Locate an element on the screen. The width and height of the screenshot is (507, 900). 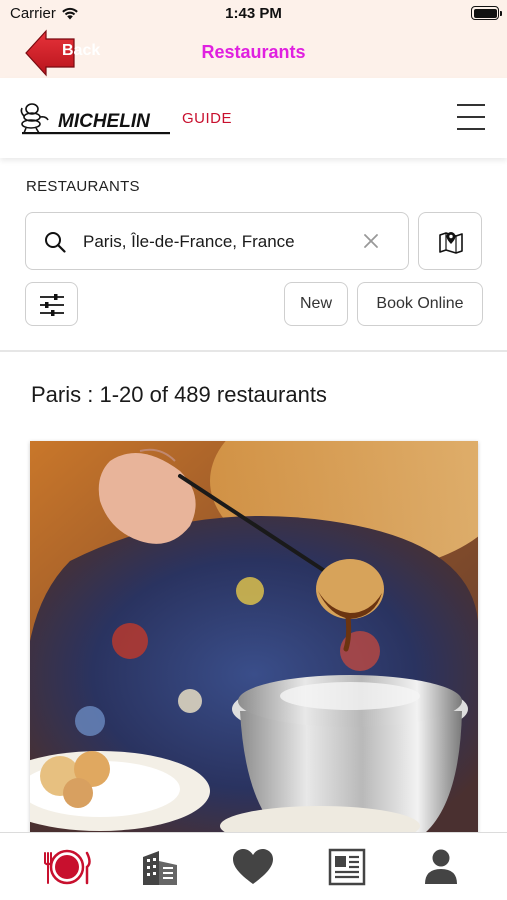
location-search-field: Paris, Île-de-France, France is located at coordinates (217, 241).